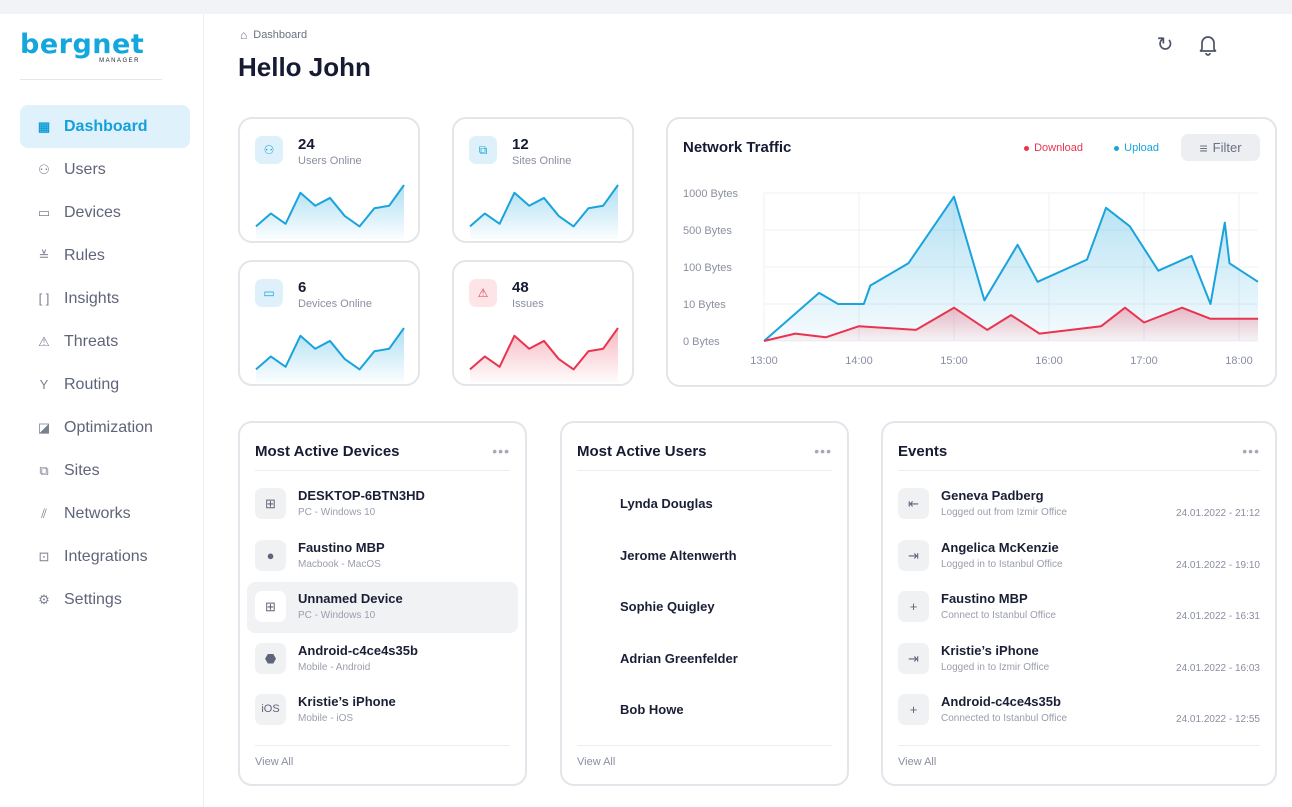 The width and height of the screenshot is (1292, 807). Describe the element at coordinates (329, 180) in the screenshot. I see `stat-card-users: ⚇ 24 Users Online` at that location.